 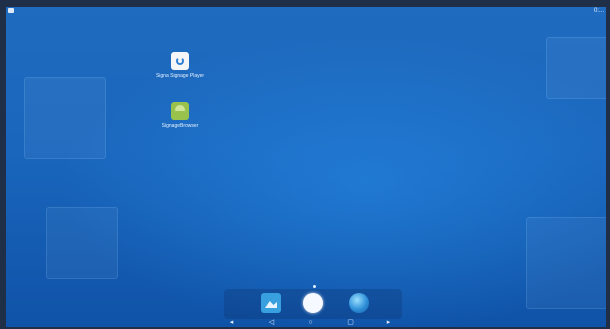 I want to click on gallery-icon, so click(x=271, y=303).